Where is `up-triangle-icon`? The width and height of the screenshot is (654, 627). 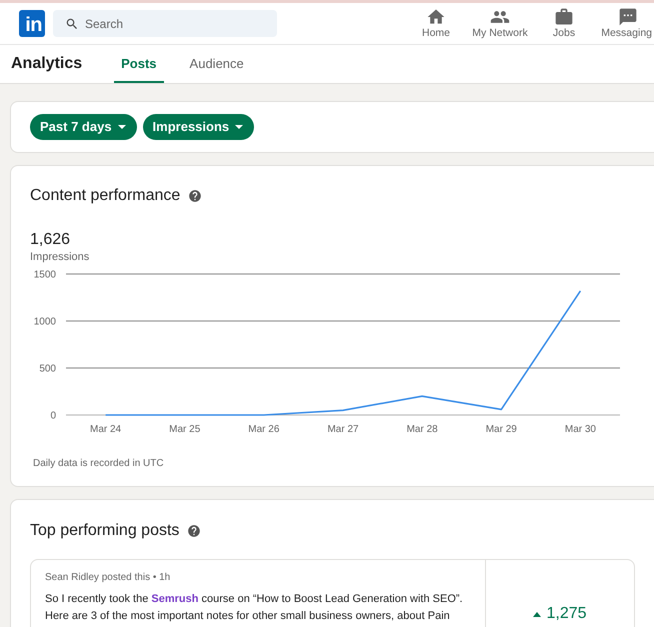 up-triangle-icon is located at coordinates (537, 614).